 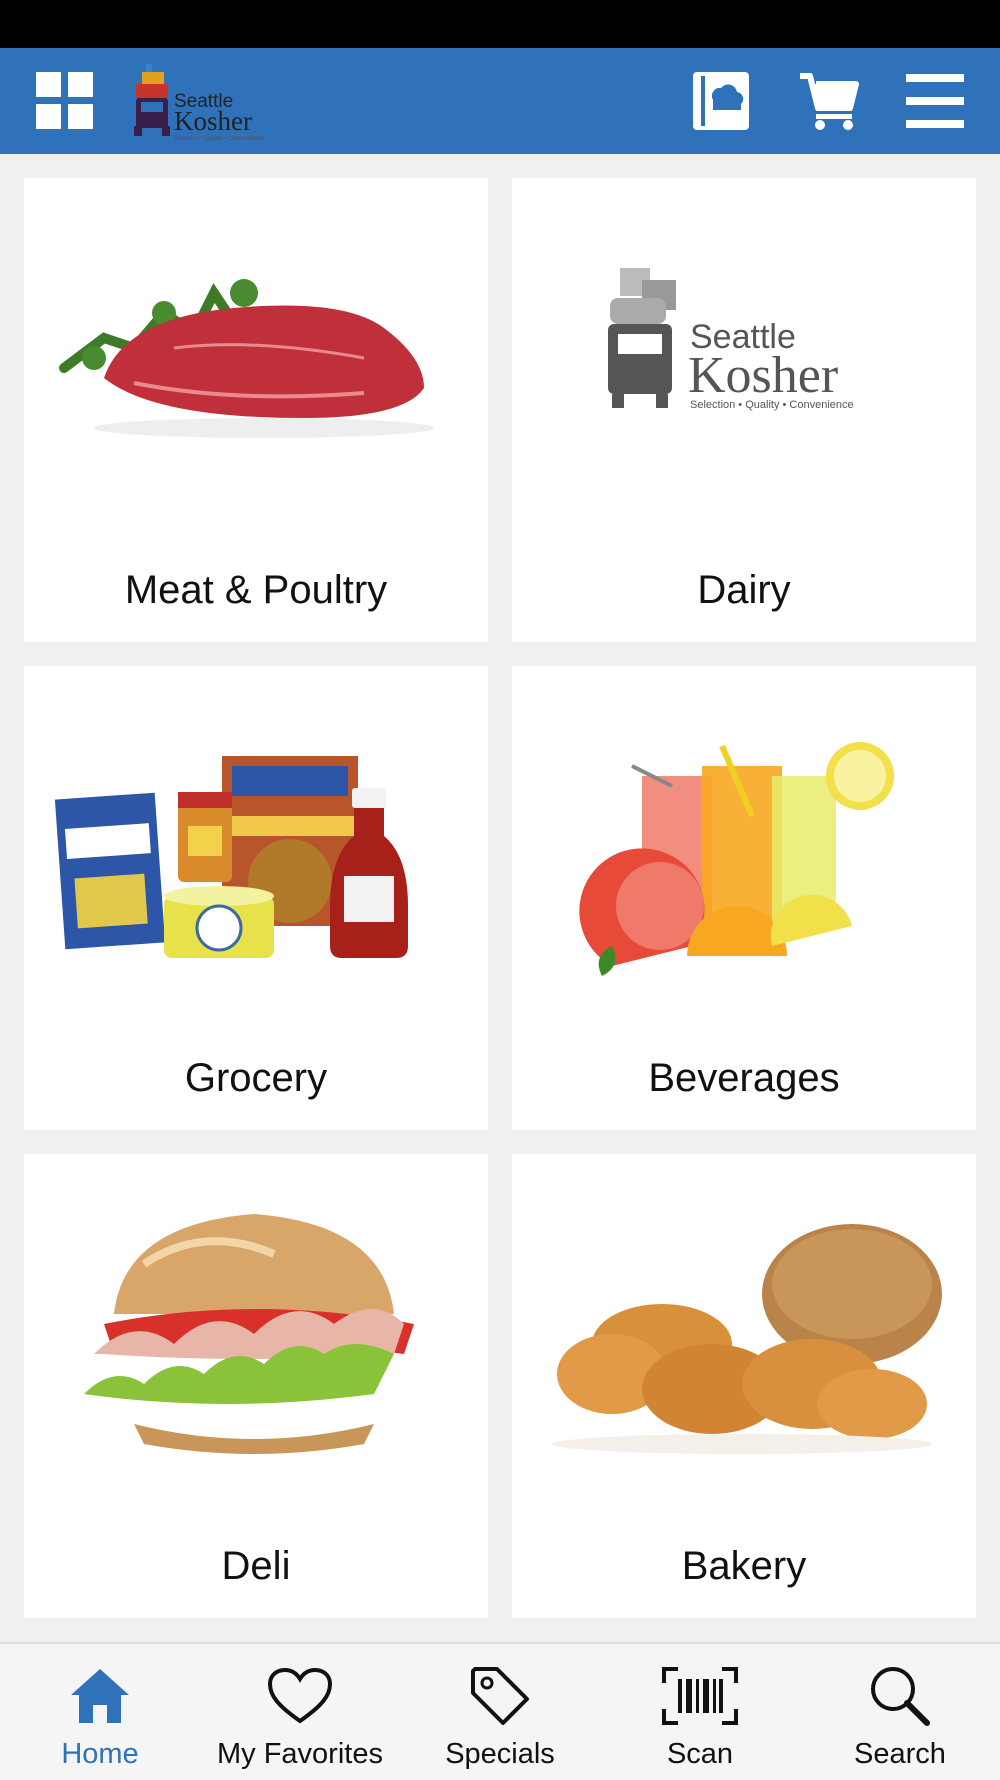 What do you see at coordinates (900, 1696) in the screenshot?
I see `search-icon` at bounding box center [900, 1696].